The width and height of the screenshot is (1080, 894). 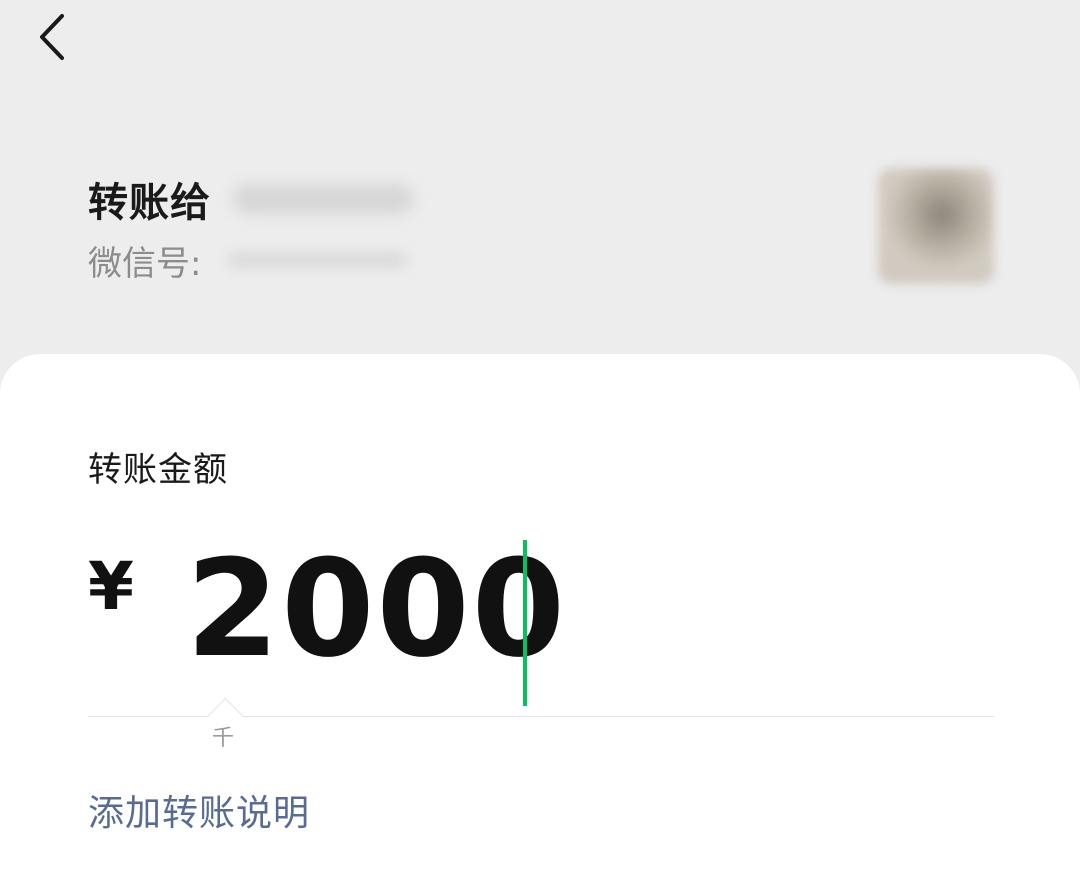 I want to click on wechat-id-blurred, so click(x=317, y=260).